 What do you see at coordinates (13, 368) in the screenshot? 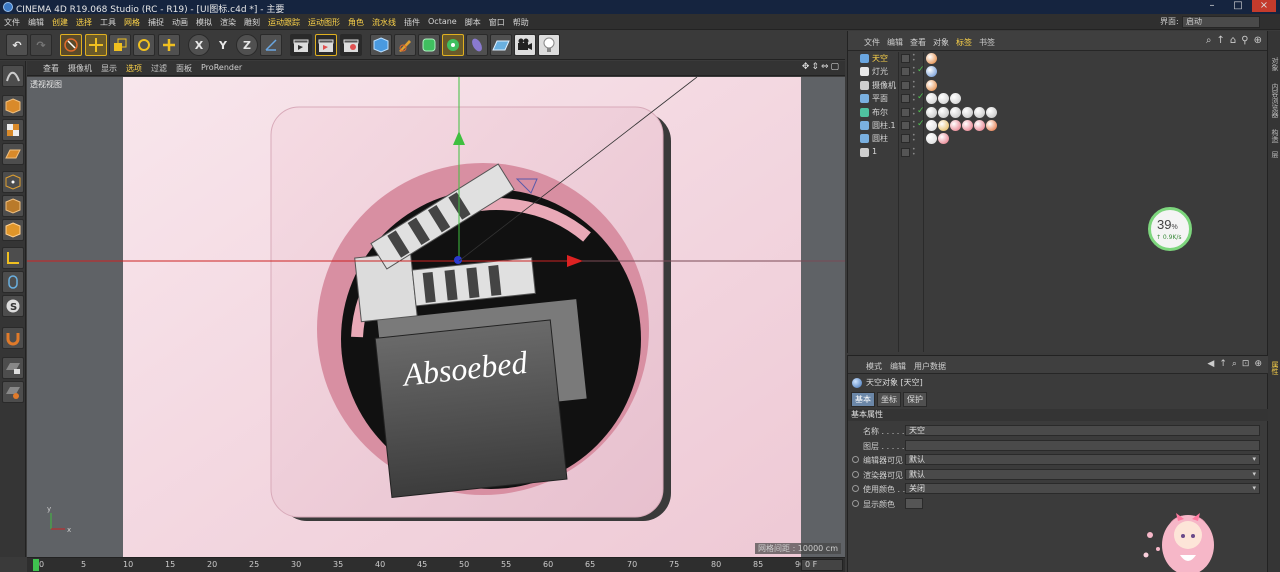
I see `locked-workplane-button` at bounding box center [13, 368].